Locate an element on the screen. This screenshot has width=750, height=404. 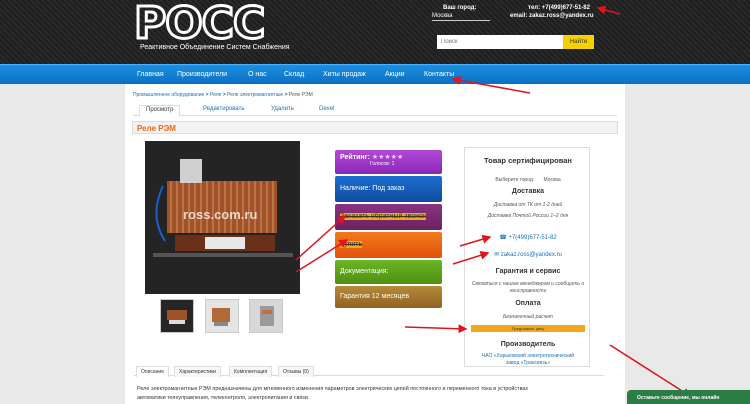
nav-item-contacts: Контакты is located at coordinates (439, 74).